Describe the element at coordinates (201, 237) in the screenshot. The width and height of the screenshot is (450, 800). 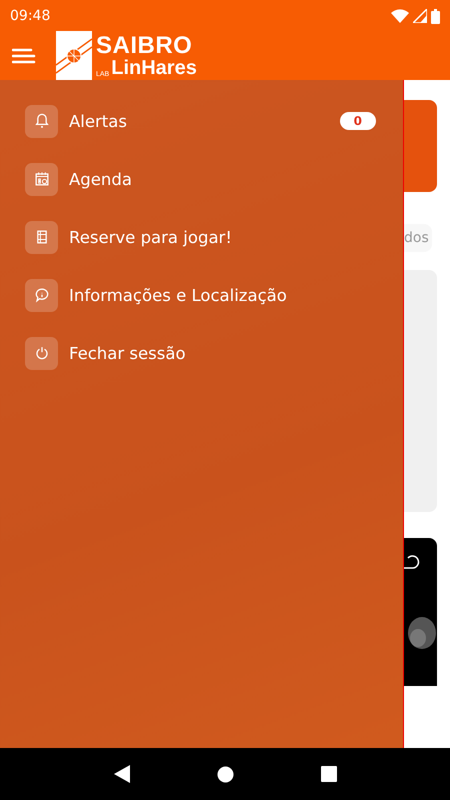
I see `menu-item: Reserve para jogar!` at that location.